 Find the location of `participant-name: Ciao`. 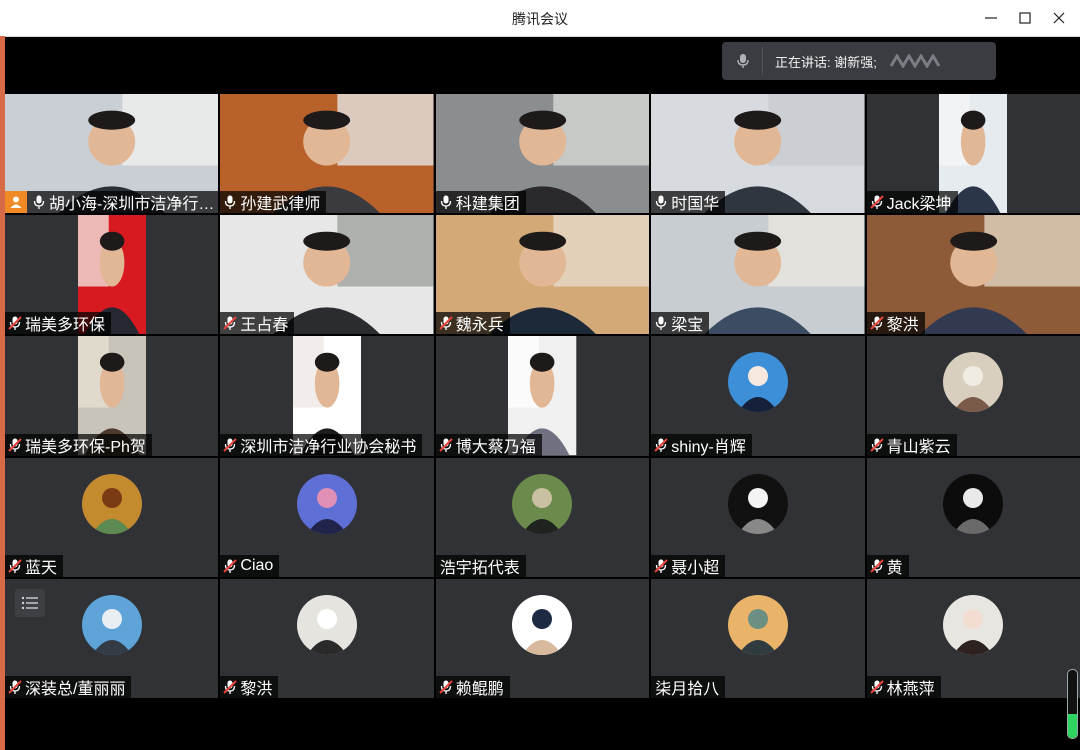

participant-name: Ciao is located at coordinates (257, 565).